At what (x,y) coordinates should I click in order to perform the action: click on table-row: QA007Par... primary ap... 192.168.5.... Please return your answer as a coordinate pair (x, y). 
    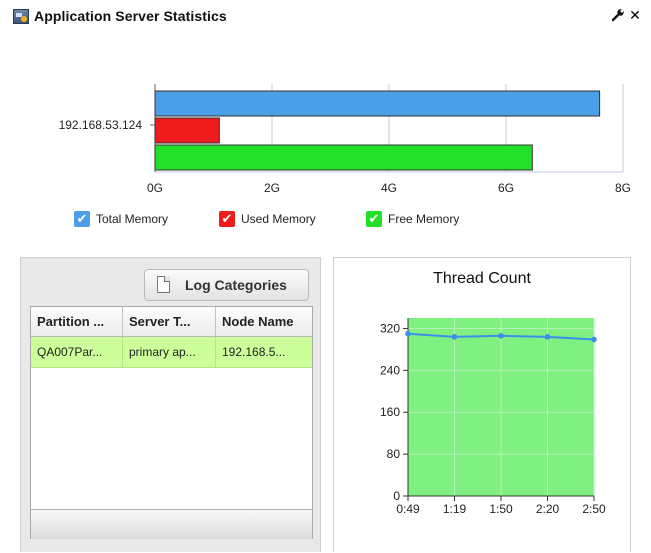
    Looking at the image, I should click on (171, 352).